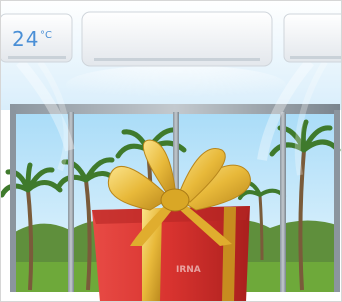 The width and height of the screenshot is (342, 302). Describe the element at coordinates (171, 254) in the screenshot. I see `gift-box-icon` at that location.